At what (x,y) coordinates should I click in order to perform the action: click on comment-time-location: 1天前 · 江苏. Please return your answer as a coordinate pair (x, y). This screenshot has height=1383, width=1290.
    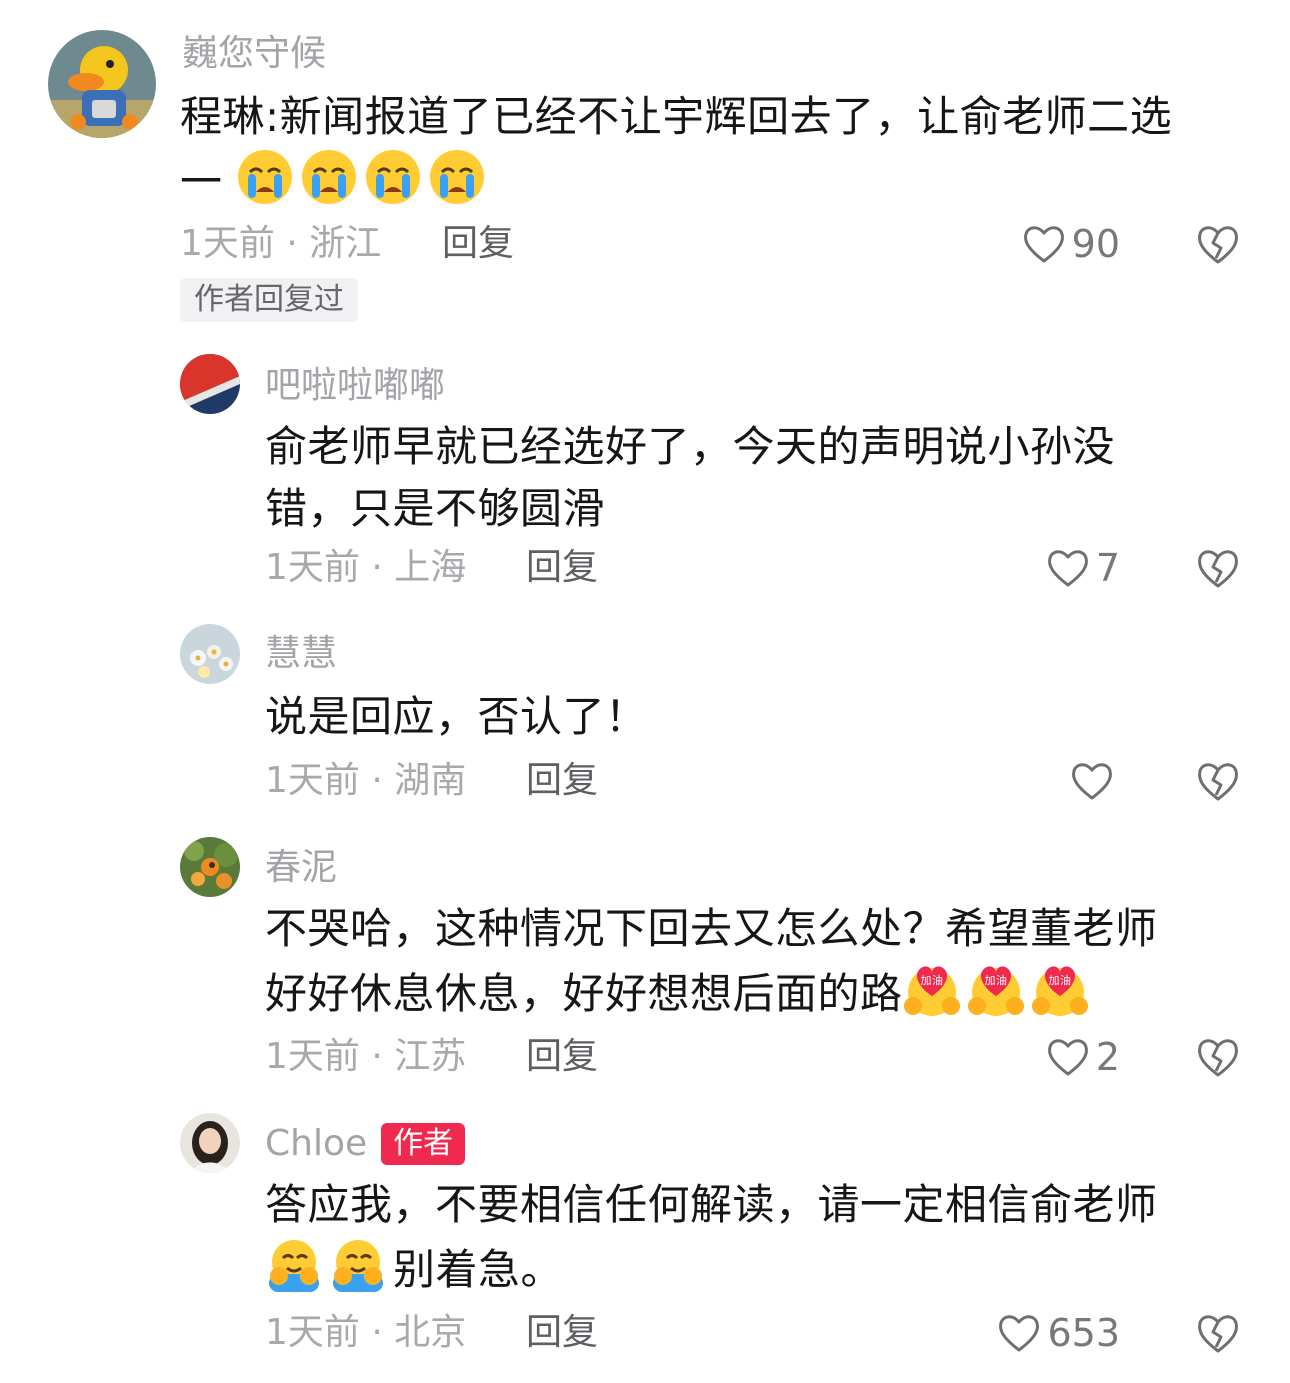
    Looking at the image, I should click on (366, 1056).